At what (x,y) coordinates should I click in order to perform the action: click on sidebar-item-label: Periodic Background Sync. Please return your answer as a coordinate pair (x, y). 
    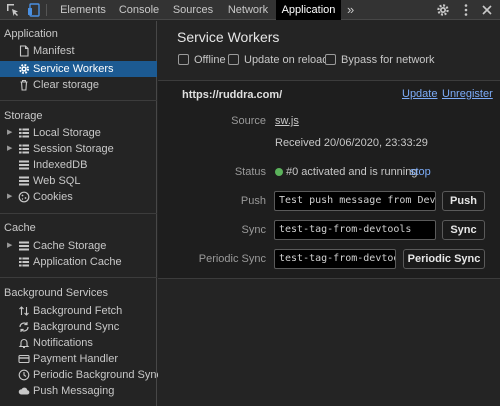
    Looking at the image, I should click on (98, 375).